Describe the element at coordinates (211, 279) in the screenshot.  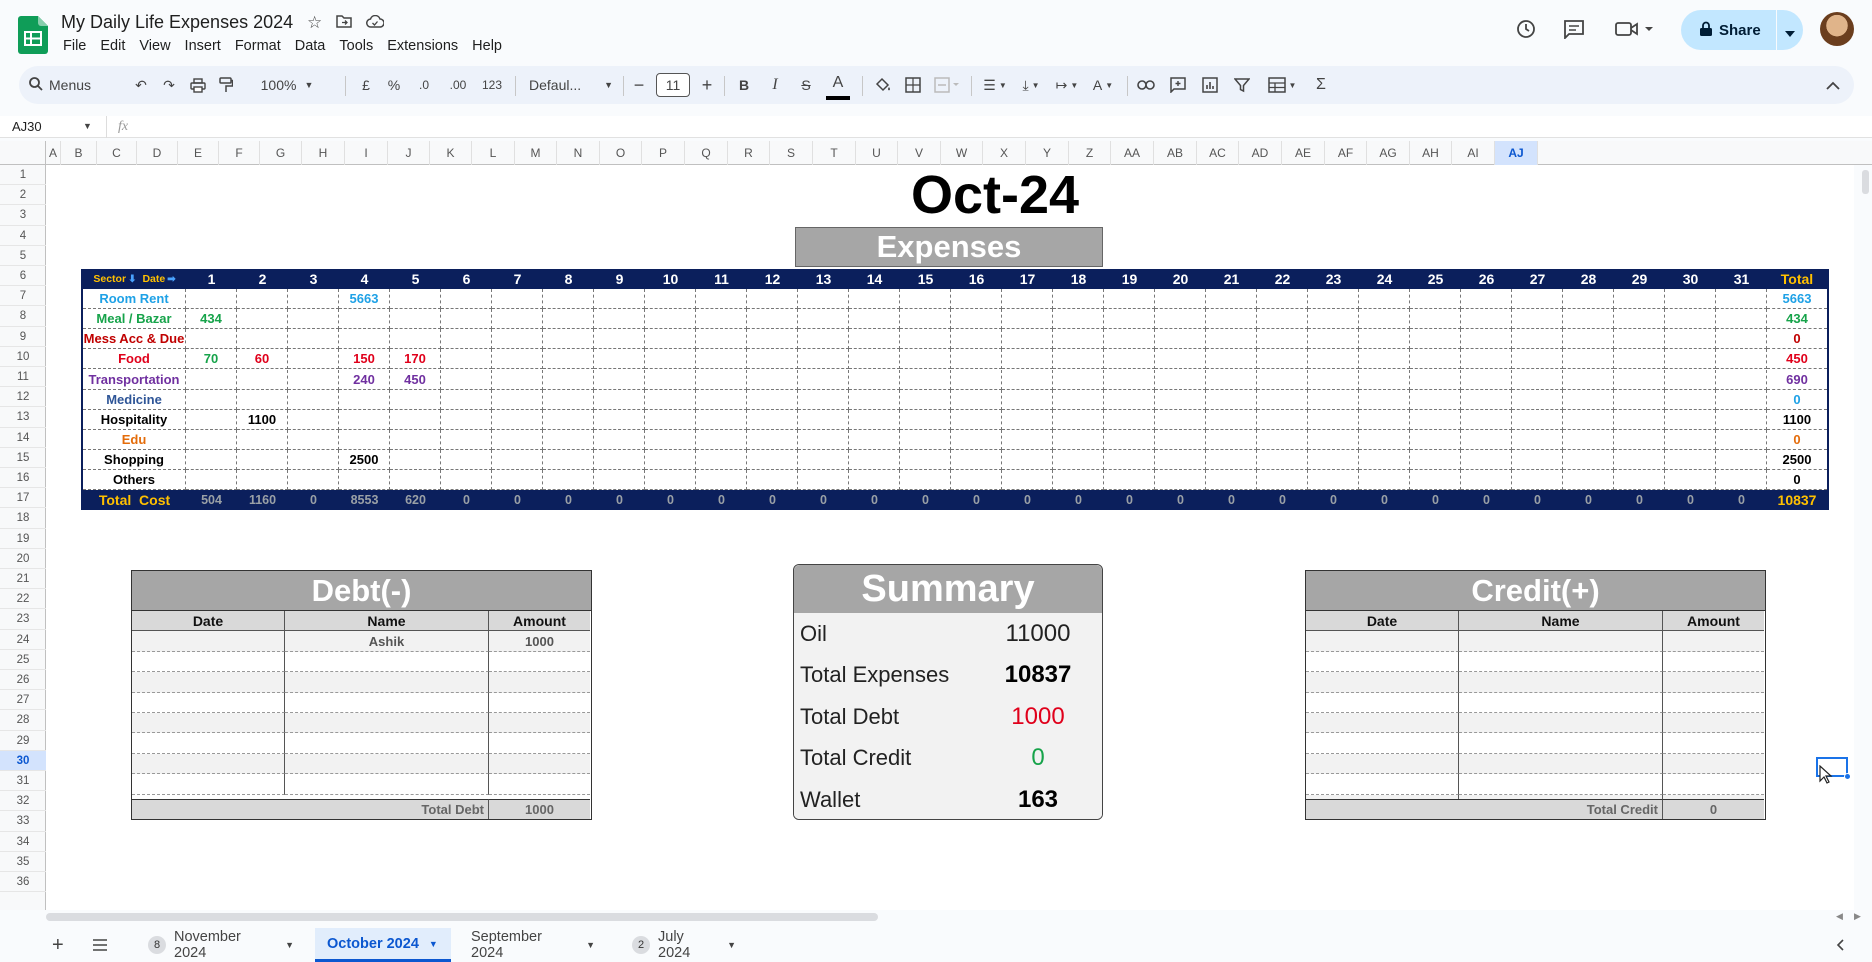
I see `day-header-1: 1` at that location.